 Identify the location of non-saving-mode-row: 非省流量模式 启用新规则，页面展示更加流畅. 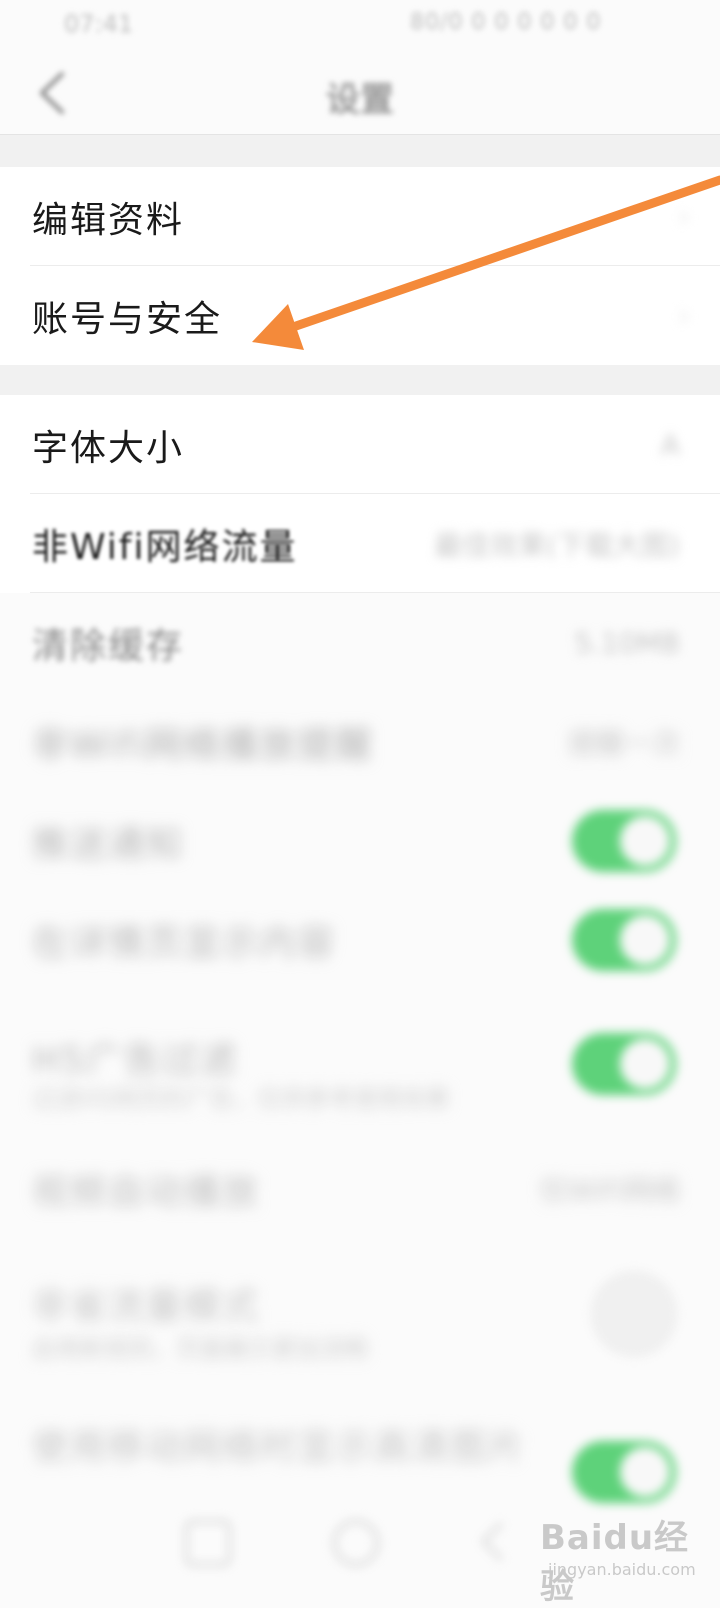
(360, 1314).